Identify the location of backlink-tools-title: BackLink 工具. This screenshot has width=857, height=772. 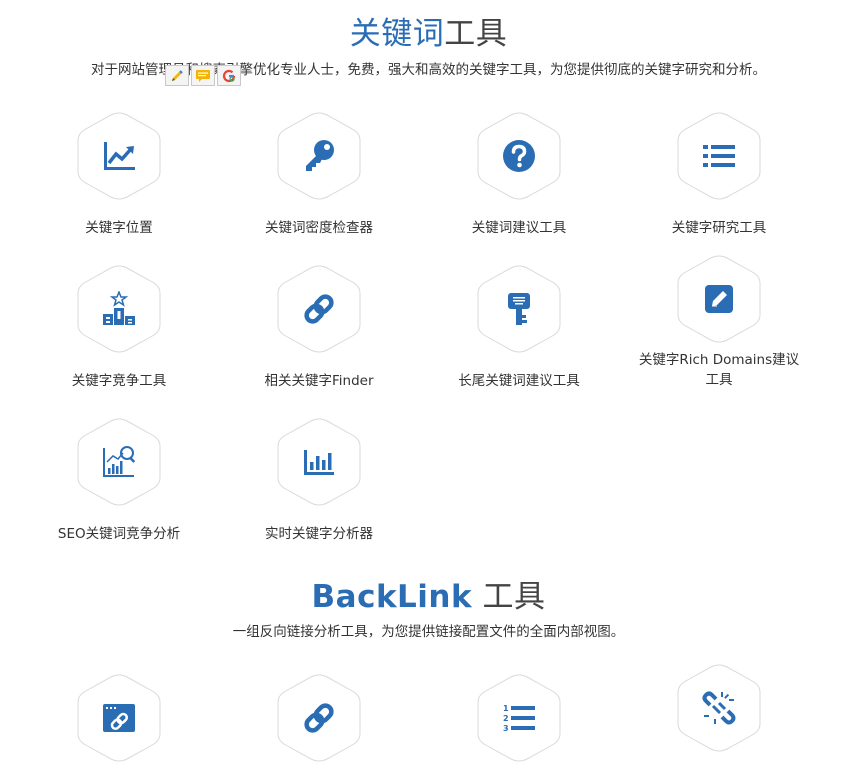
(428, 593).